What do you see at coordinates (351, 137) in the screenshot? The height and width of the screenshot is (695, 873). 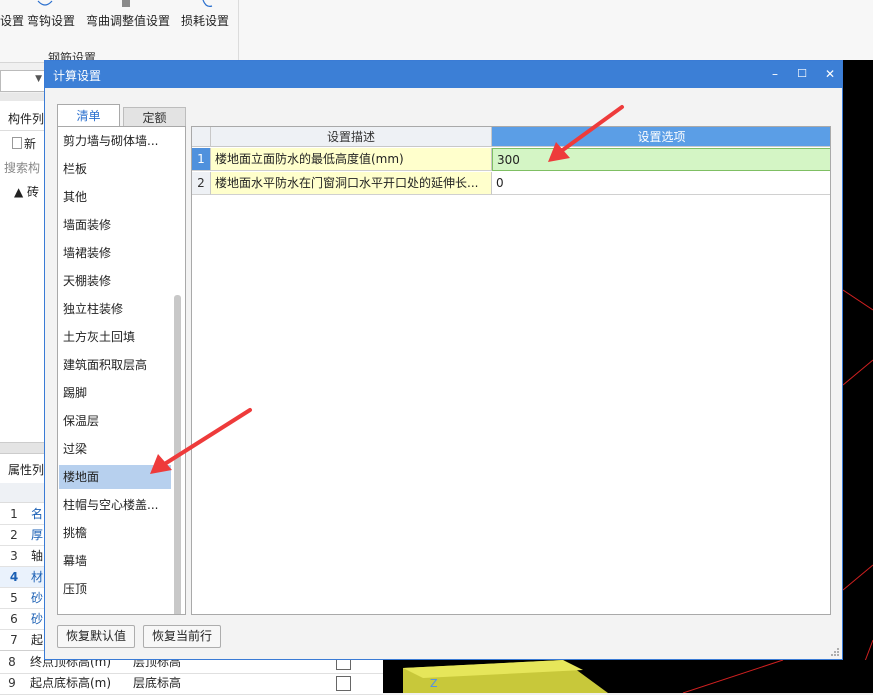 I see `column-header-description: 设置描述` at bounding box center [351, 137].